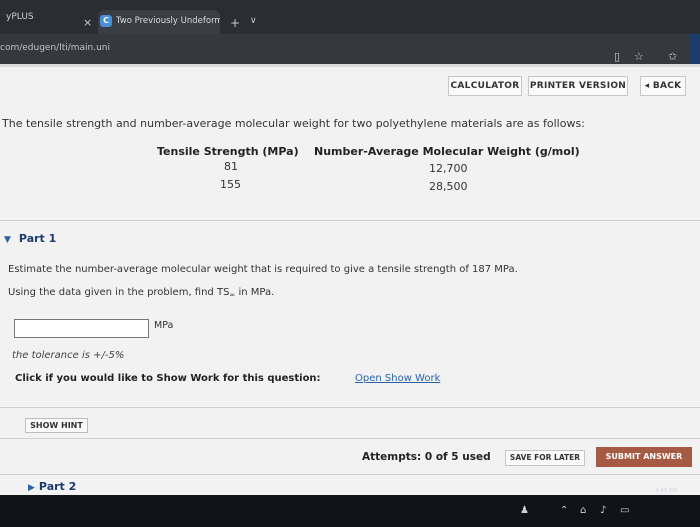 This screenshot has height=527, width=700. What do you see at coordinates (37, 238) in the screenshot?
I see `part-1-title: Part 1` at bounding box center [37, 238].